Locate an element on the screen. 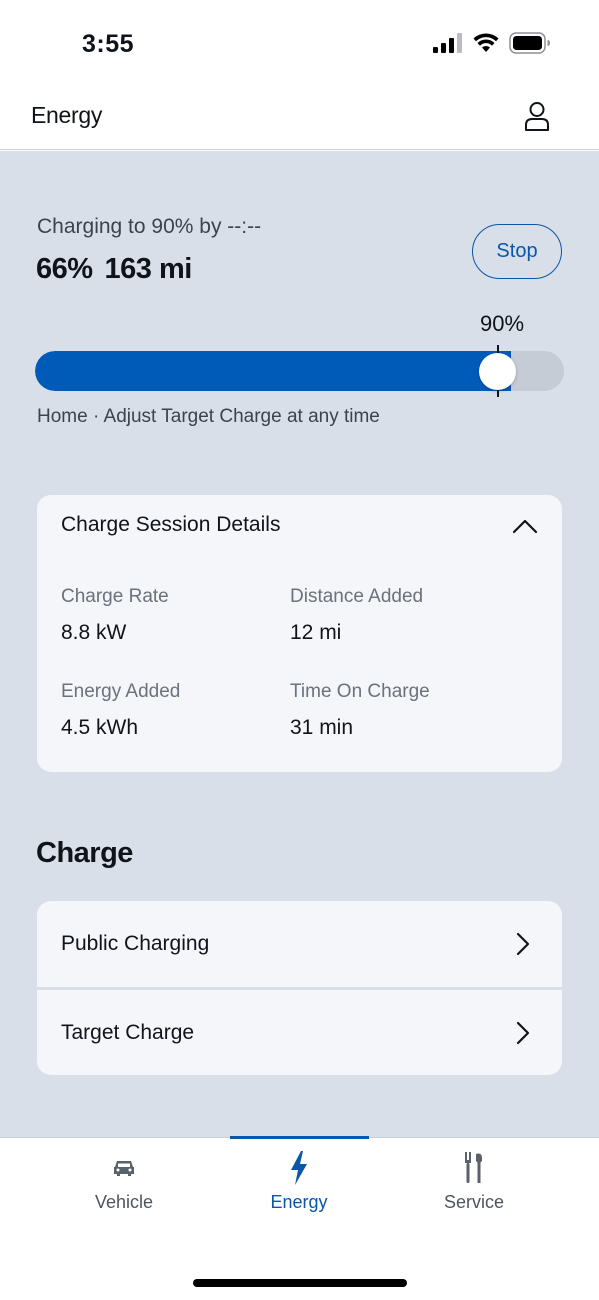  stop-charging-button: Stop is located at coordinates (517, 251).